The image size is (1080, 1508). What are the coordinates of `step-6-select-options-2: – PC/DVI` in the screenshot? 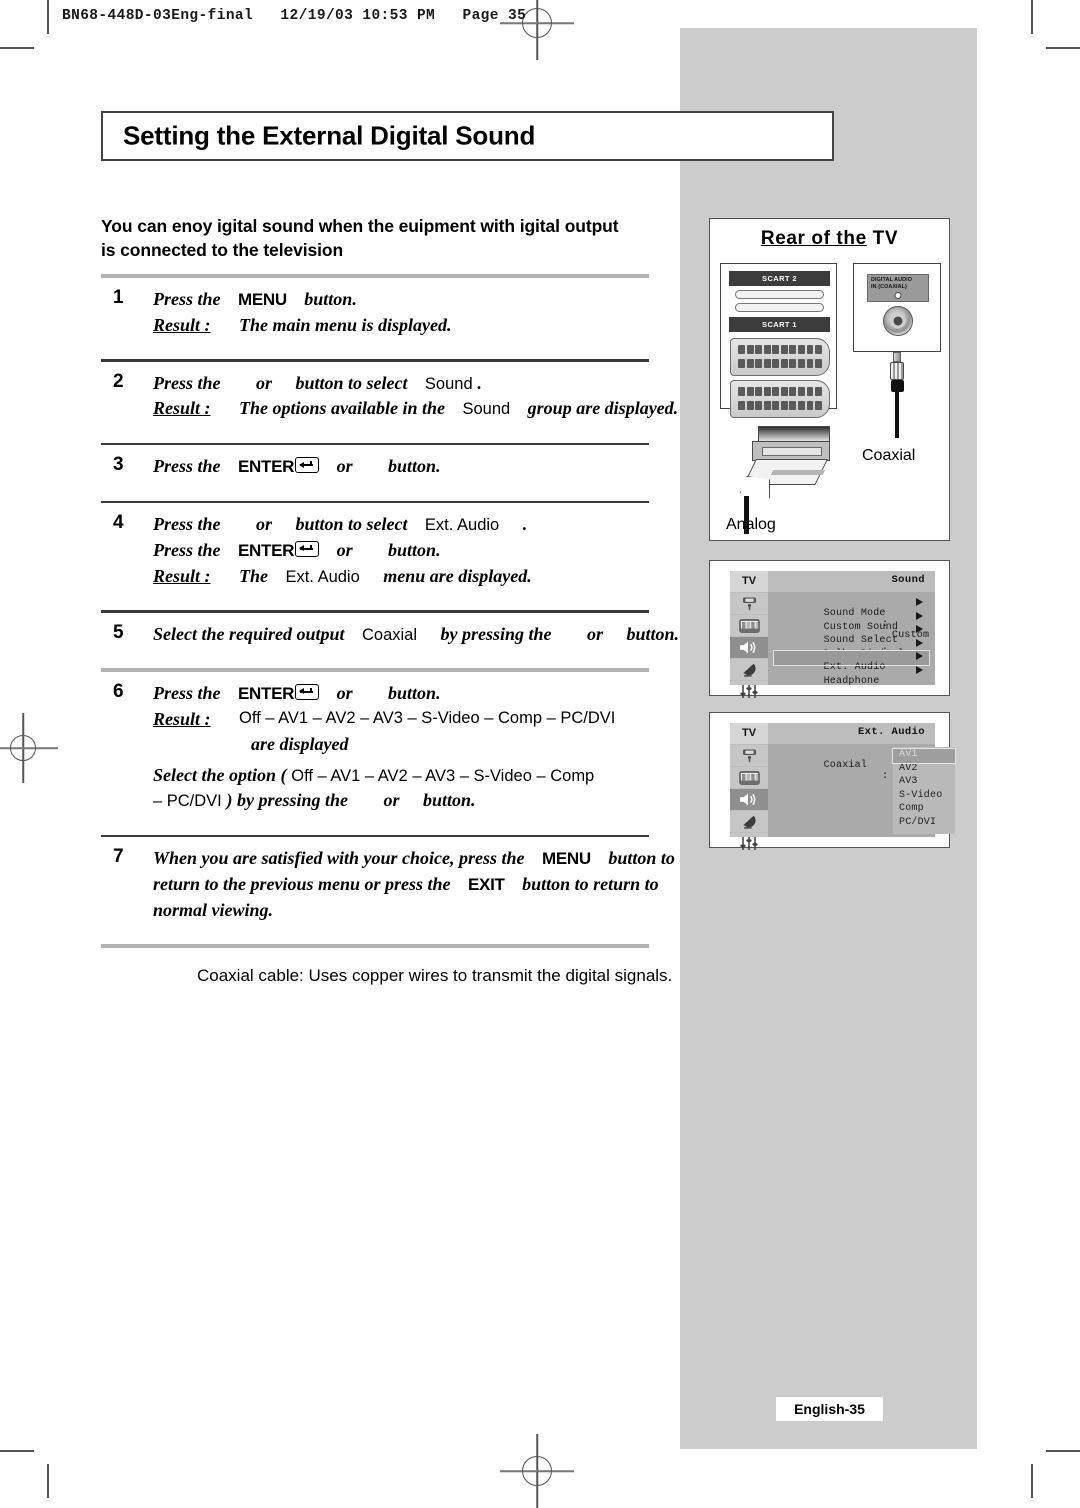 It's located at (187, 801).